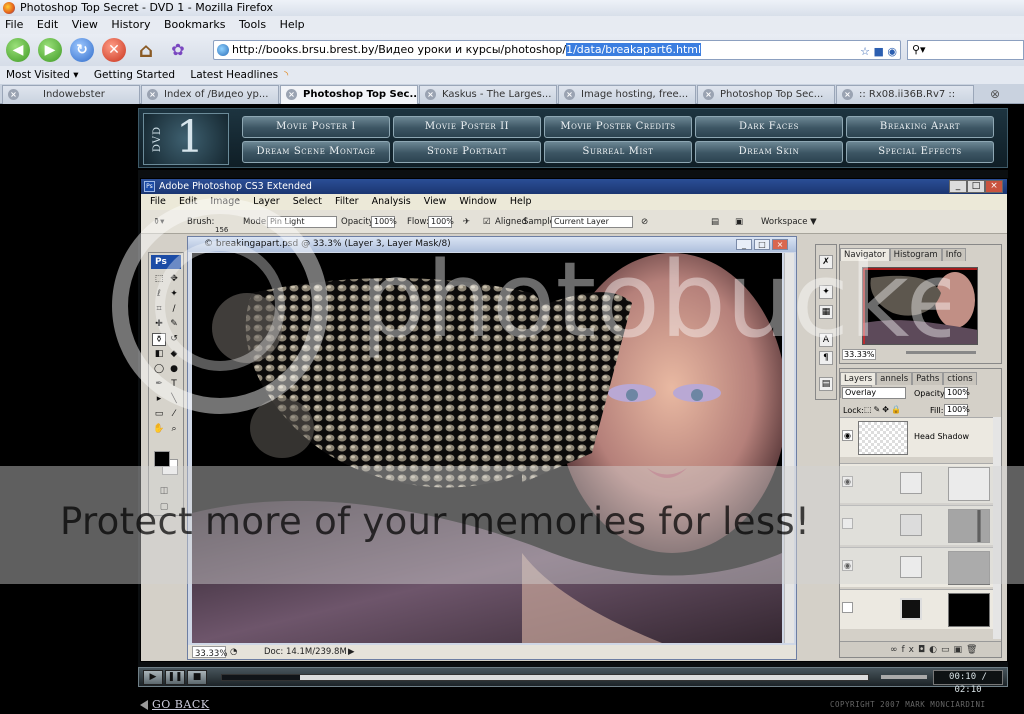  What do you see at coordinates (162, 459) in the screenshot?
I see `foreground-color-swatch` at bounding box center [162, 459].